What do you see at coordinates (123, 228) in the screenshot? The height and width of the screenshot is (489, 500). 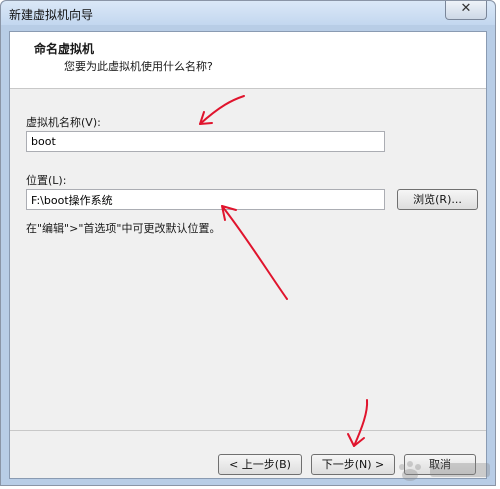 I see `location-hint: 在"编辑">"首选项"中可更改默认位置。` at bounding box center [123, 228].